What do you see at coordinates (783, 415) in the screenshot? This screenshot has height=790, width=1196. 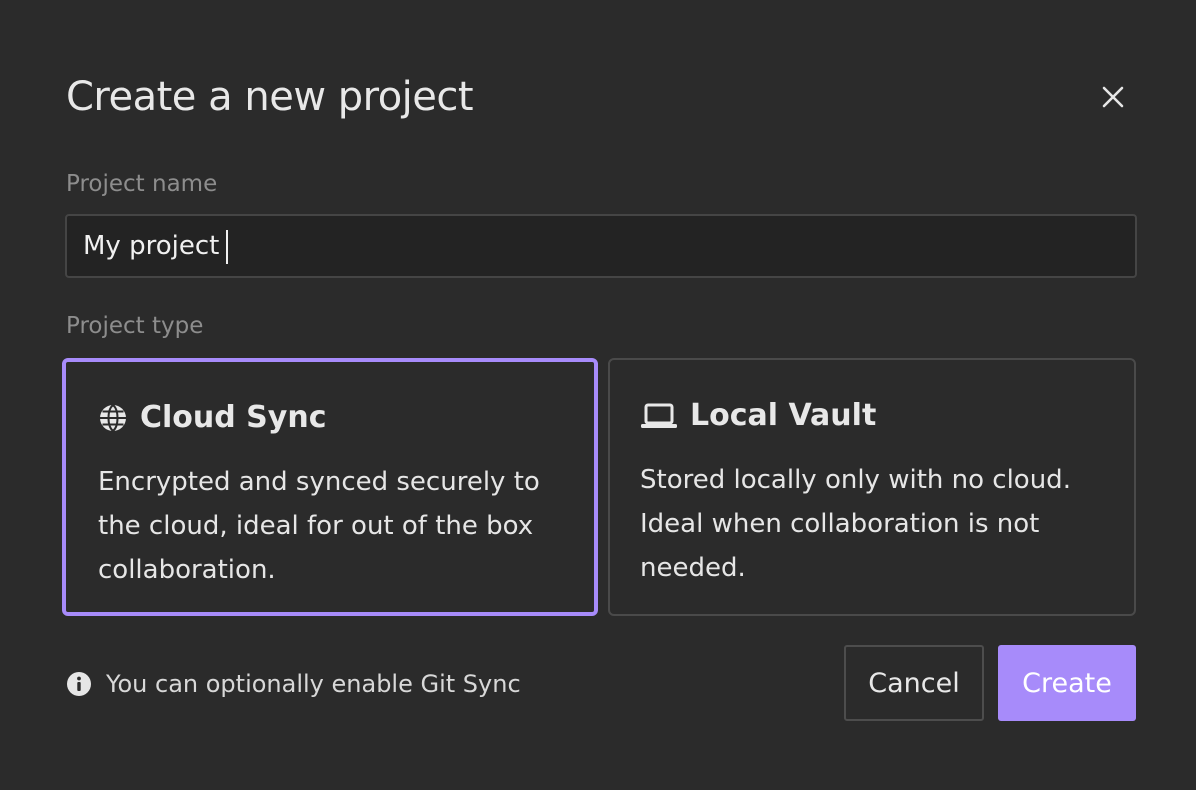 I see `local-vault-title: Local Vault` at bounding box center [783, 415].